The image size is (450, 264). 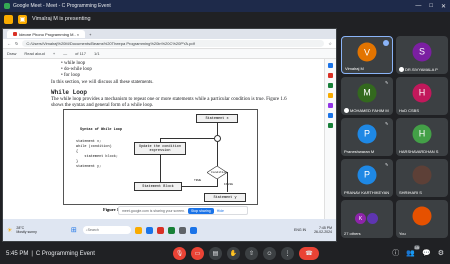 I want to click on avatar: P, so click(x=367, y=134).